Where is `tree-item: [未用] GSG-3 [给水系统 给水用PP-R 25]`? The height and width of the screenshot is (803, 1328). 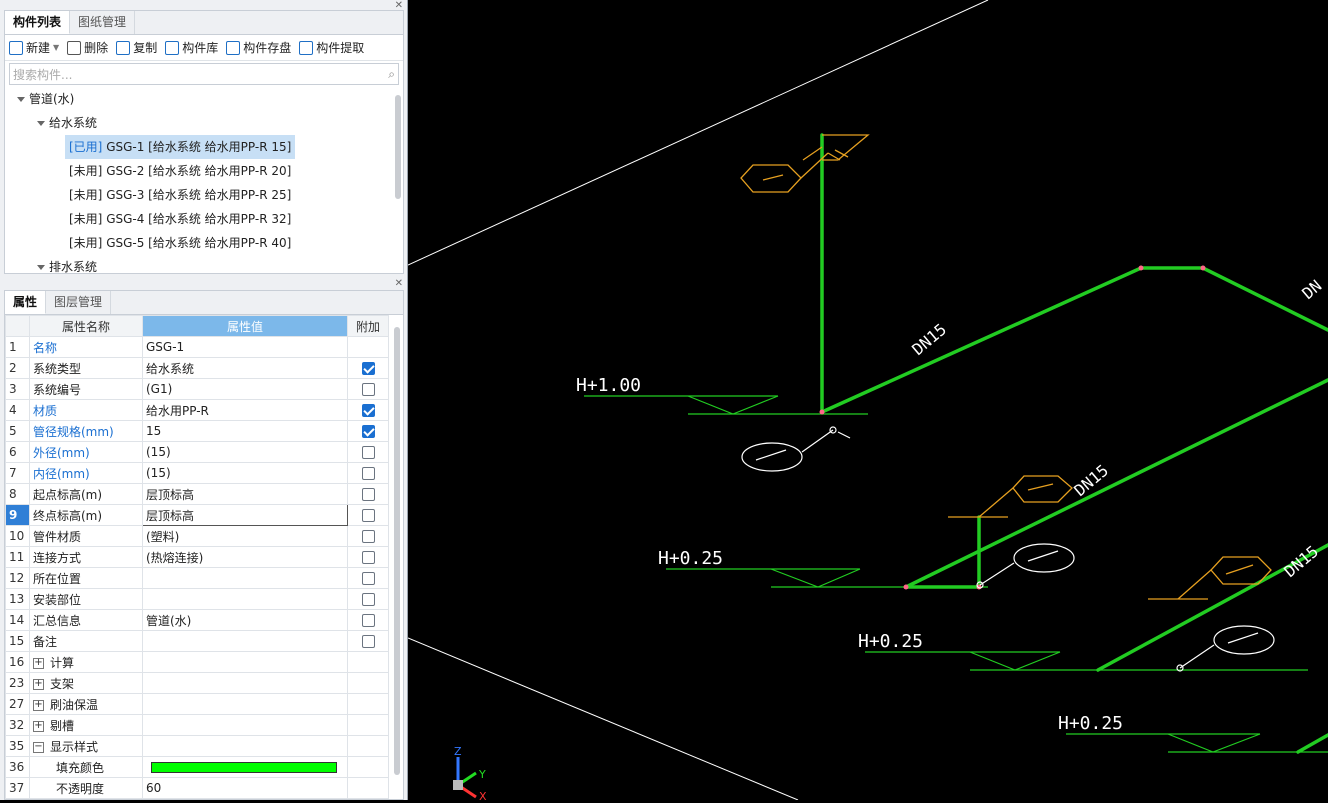
tree-item: [未用] GSG-3 [给水系统 给水用PP-R 25] is located at coordinates (204, 195).